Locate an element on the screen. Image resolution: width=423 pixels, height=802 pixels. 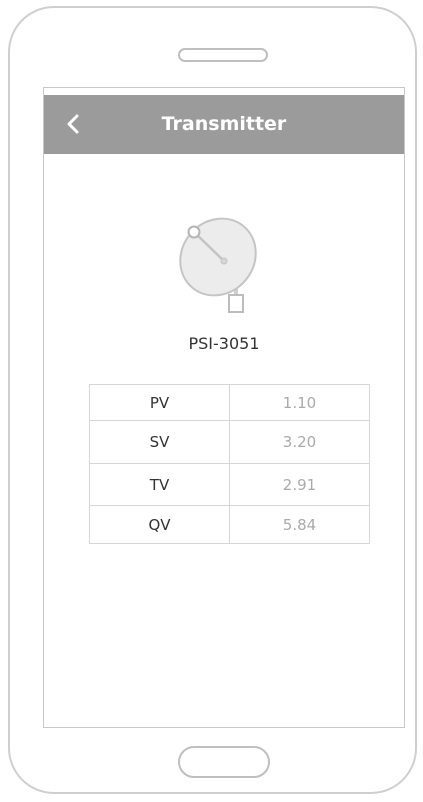
satellite-dish-icon is located at coordinates (219, 265).